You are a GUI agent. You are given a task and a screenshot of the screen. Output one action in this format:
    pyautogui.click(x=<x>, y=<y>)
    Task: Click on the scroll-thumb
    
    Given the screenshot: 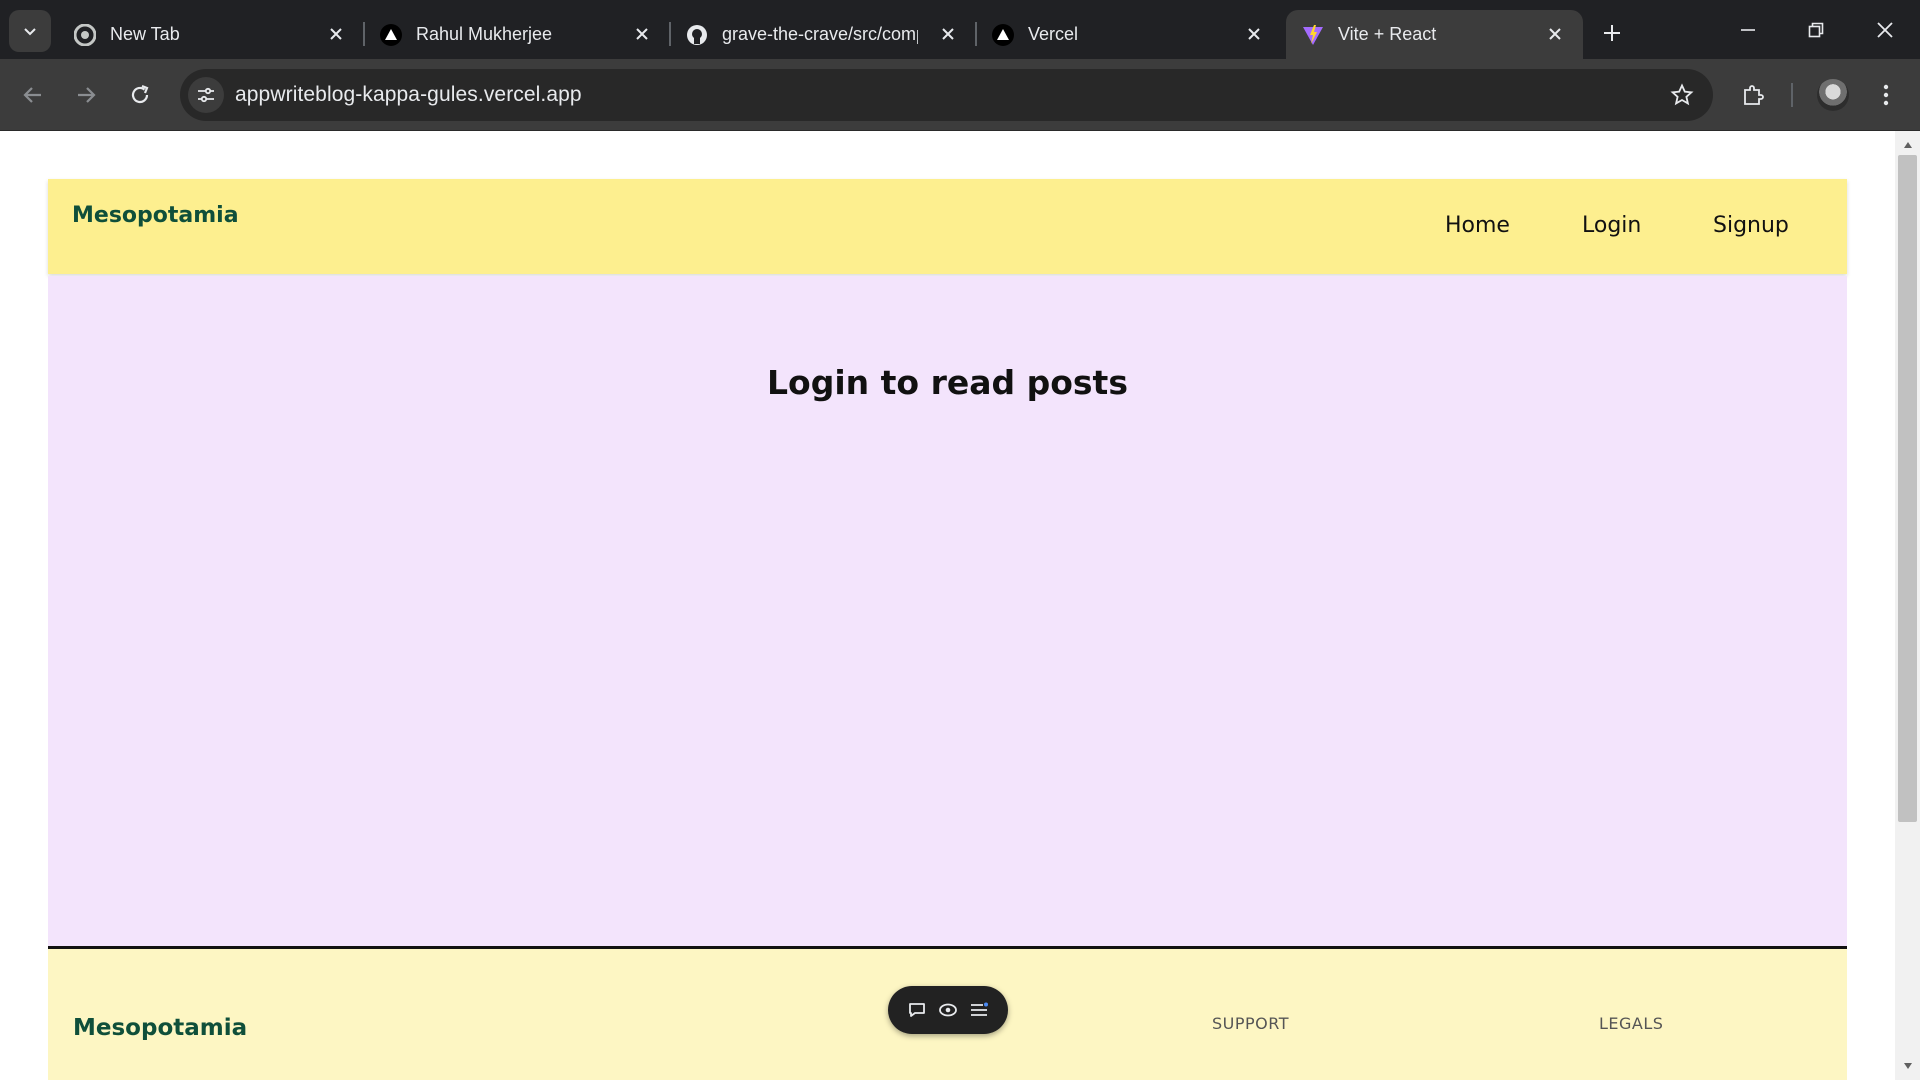 What is the action you would take?
    pyautogui.click(x=1907, y=488)
    